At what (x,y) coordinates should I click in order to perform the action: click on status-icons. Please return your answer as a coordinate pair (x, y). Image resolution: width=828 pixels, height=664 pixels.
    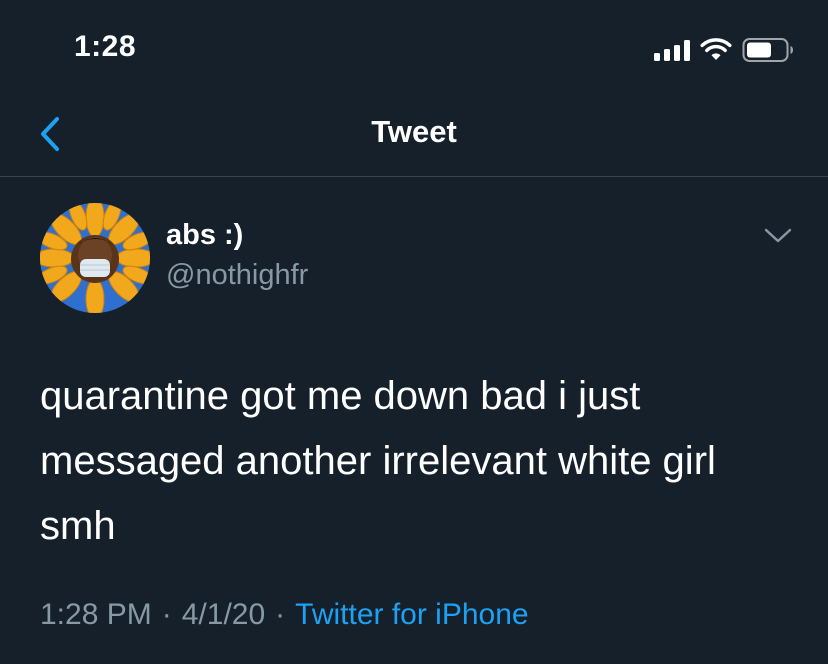
    Looking at the image, I should click on (724, 50).